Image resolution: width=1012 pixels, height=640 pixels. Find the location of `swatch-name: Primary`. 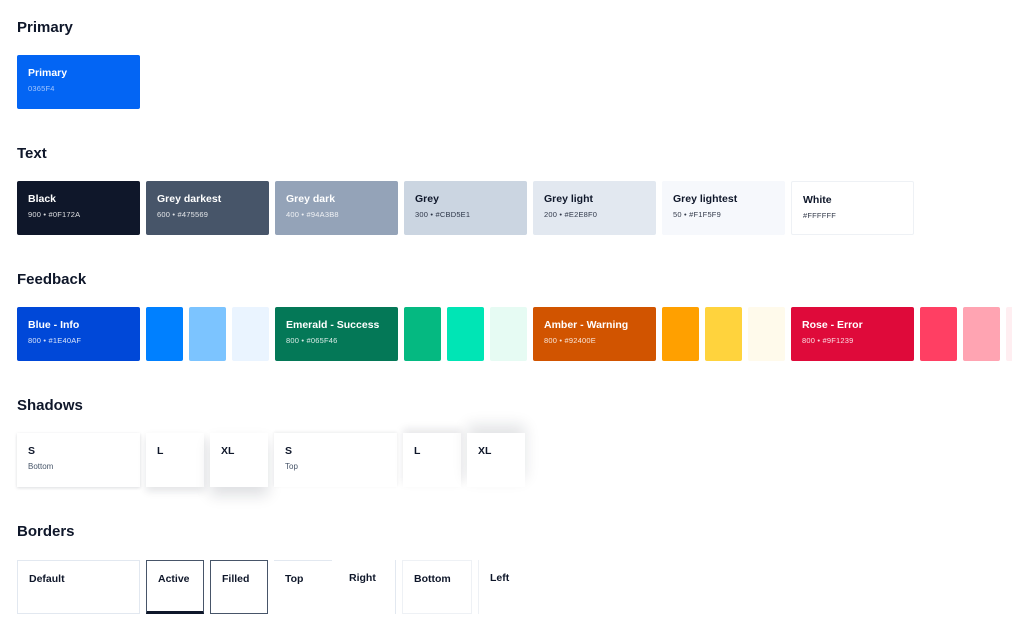

swatch-name: Primary is located at coordinates (48, 73).